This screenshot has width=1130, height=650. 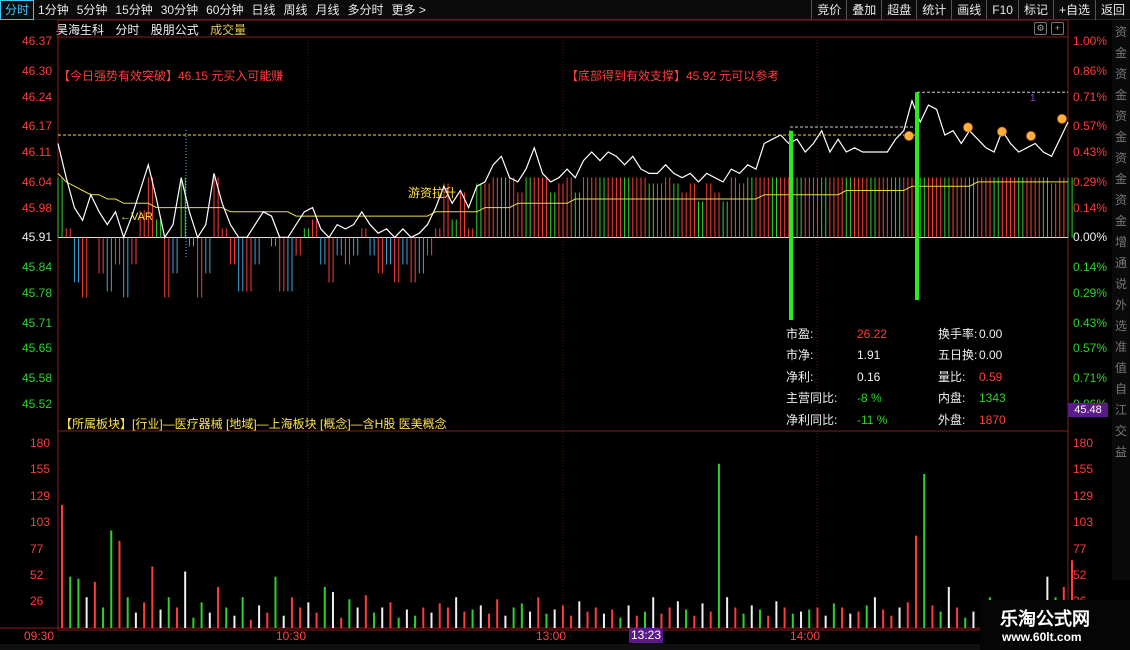 I want to click on profit-yoy-label: 净利同比:, so click(x=812, y=420).